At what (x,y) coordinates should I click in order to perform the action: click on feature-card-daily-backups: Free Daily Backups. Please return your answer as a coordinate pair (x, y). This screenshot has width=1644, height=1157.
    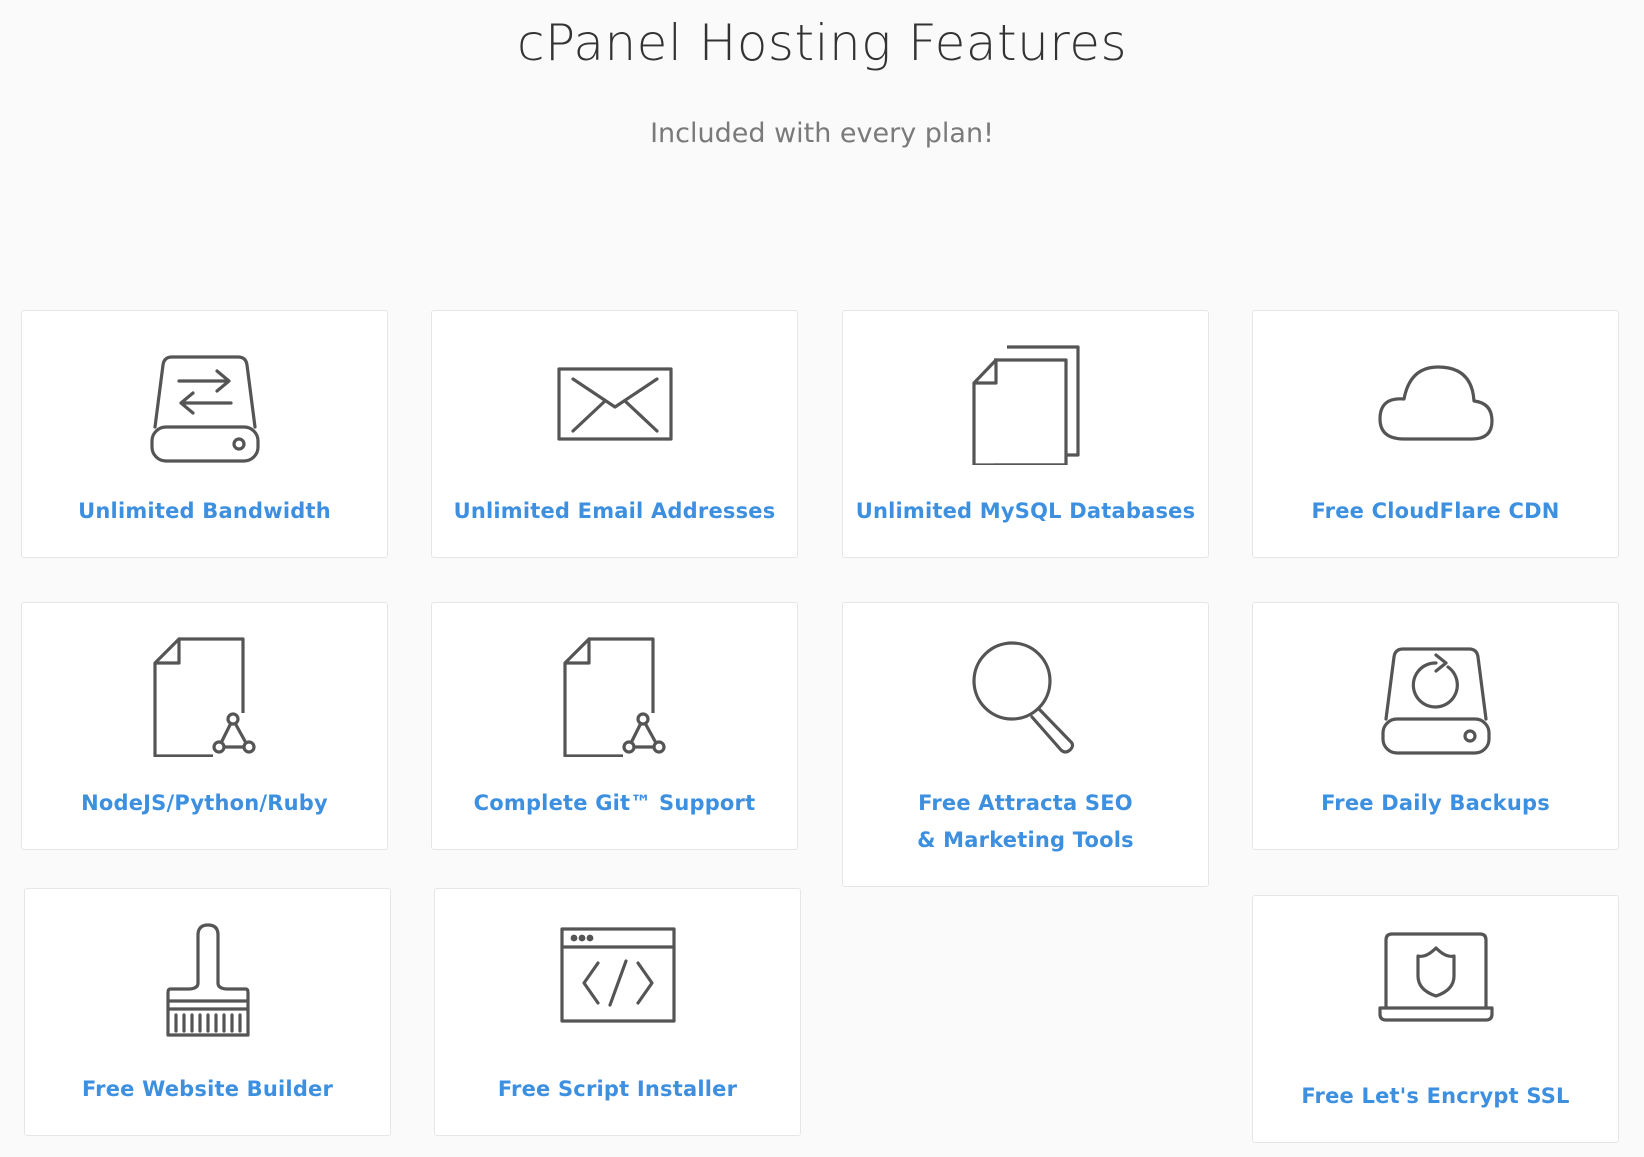
    Looking at the image, I should click on (1435, 726).